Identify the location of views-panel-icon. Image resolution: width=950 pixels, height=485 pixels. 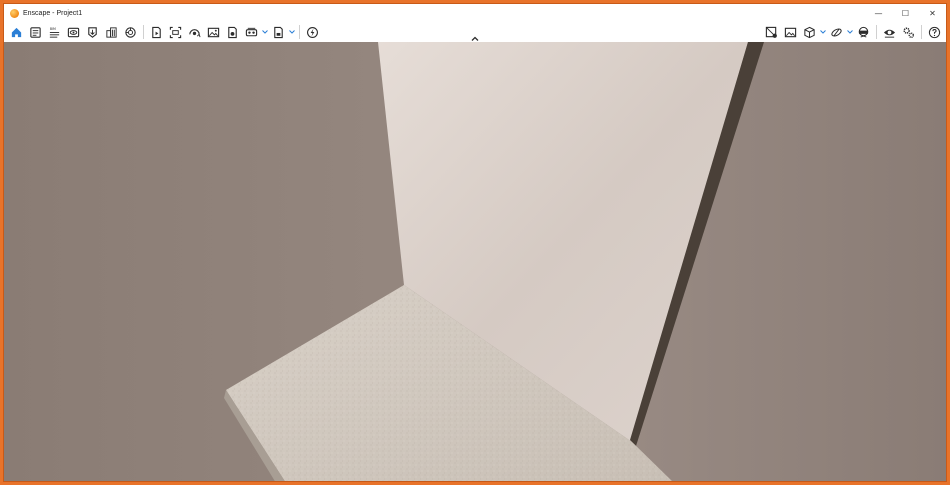
(35, 32).